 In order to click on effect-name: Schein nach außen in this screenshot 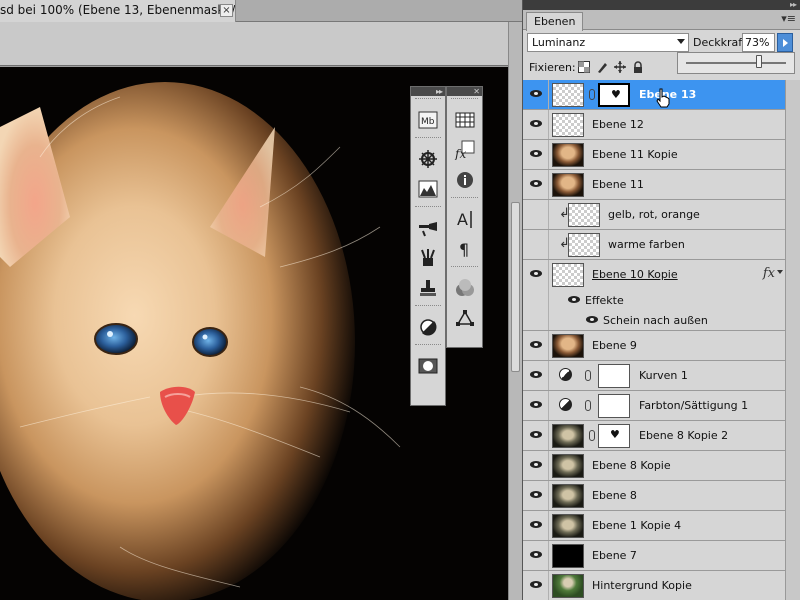, I will do `click(655, 320)`.